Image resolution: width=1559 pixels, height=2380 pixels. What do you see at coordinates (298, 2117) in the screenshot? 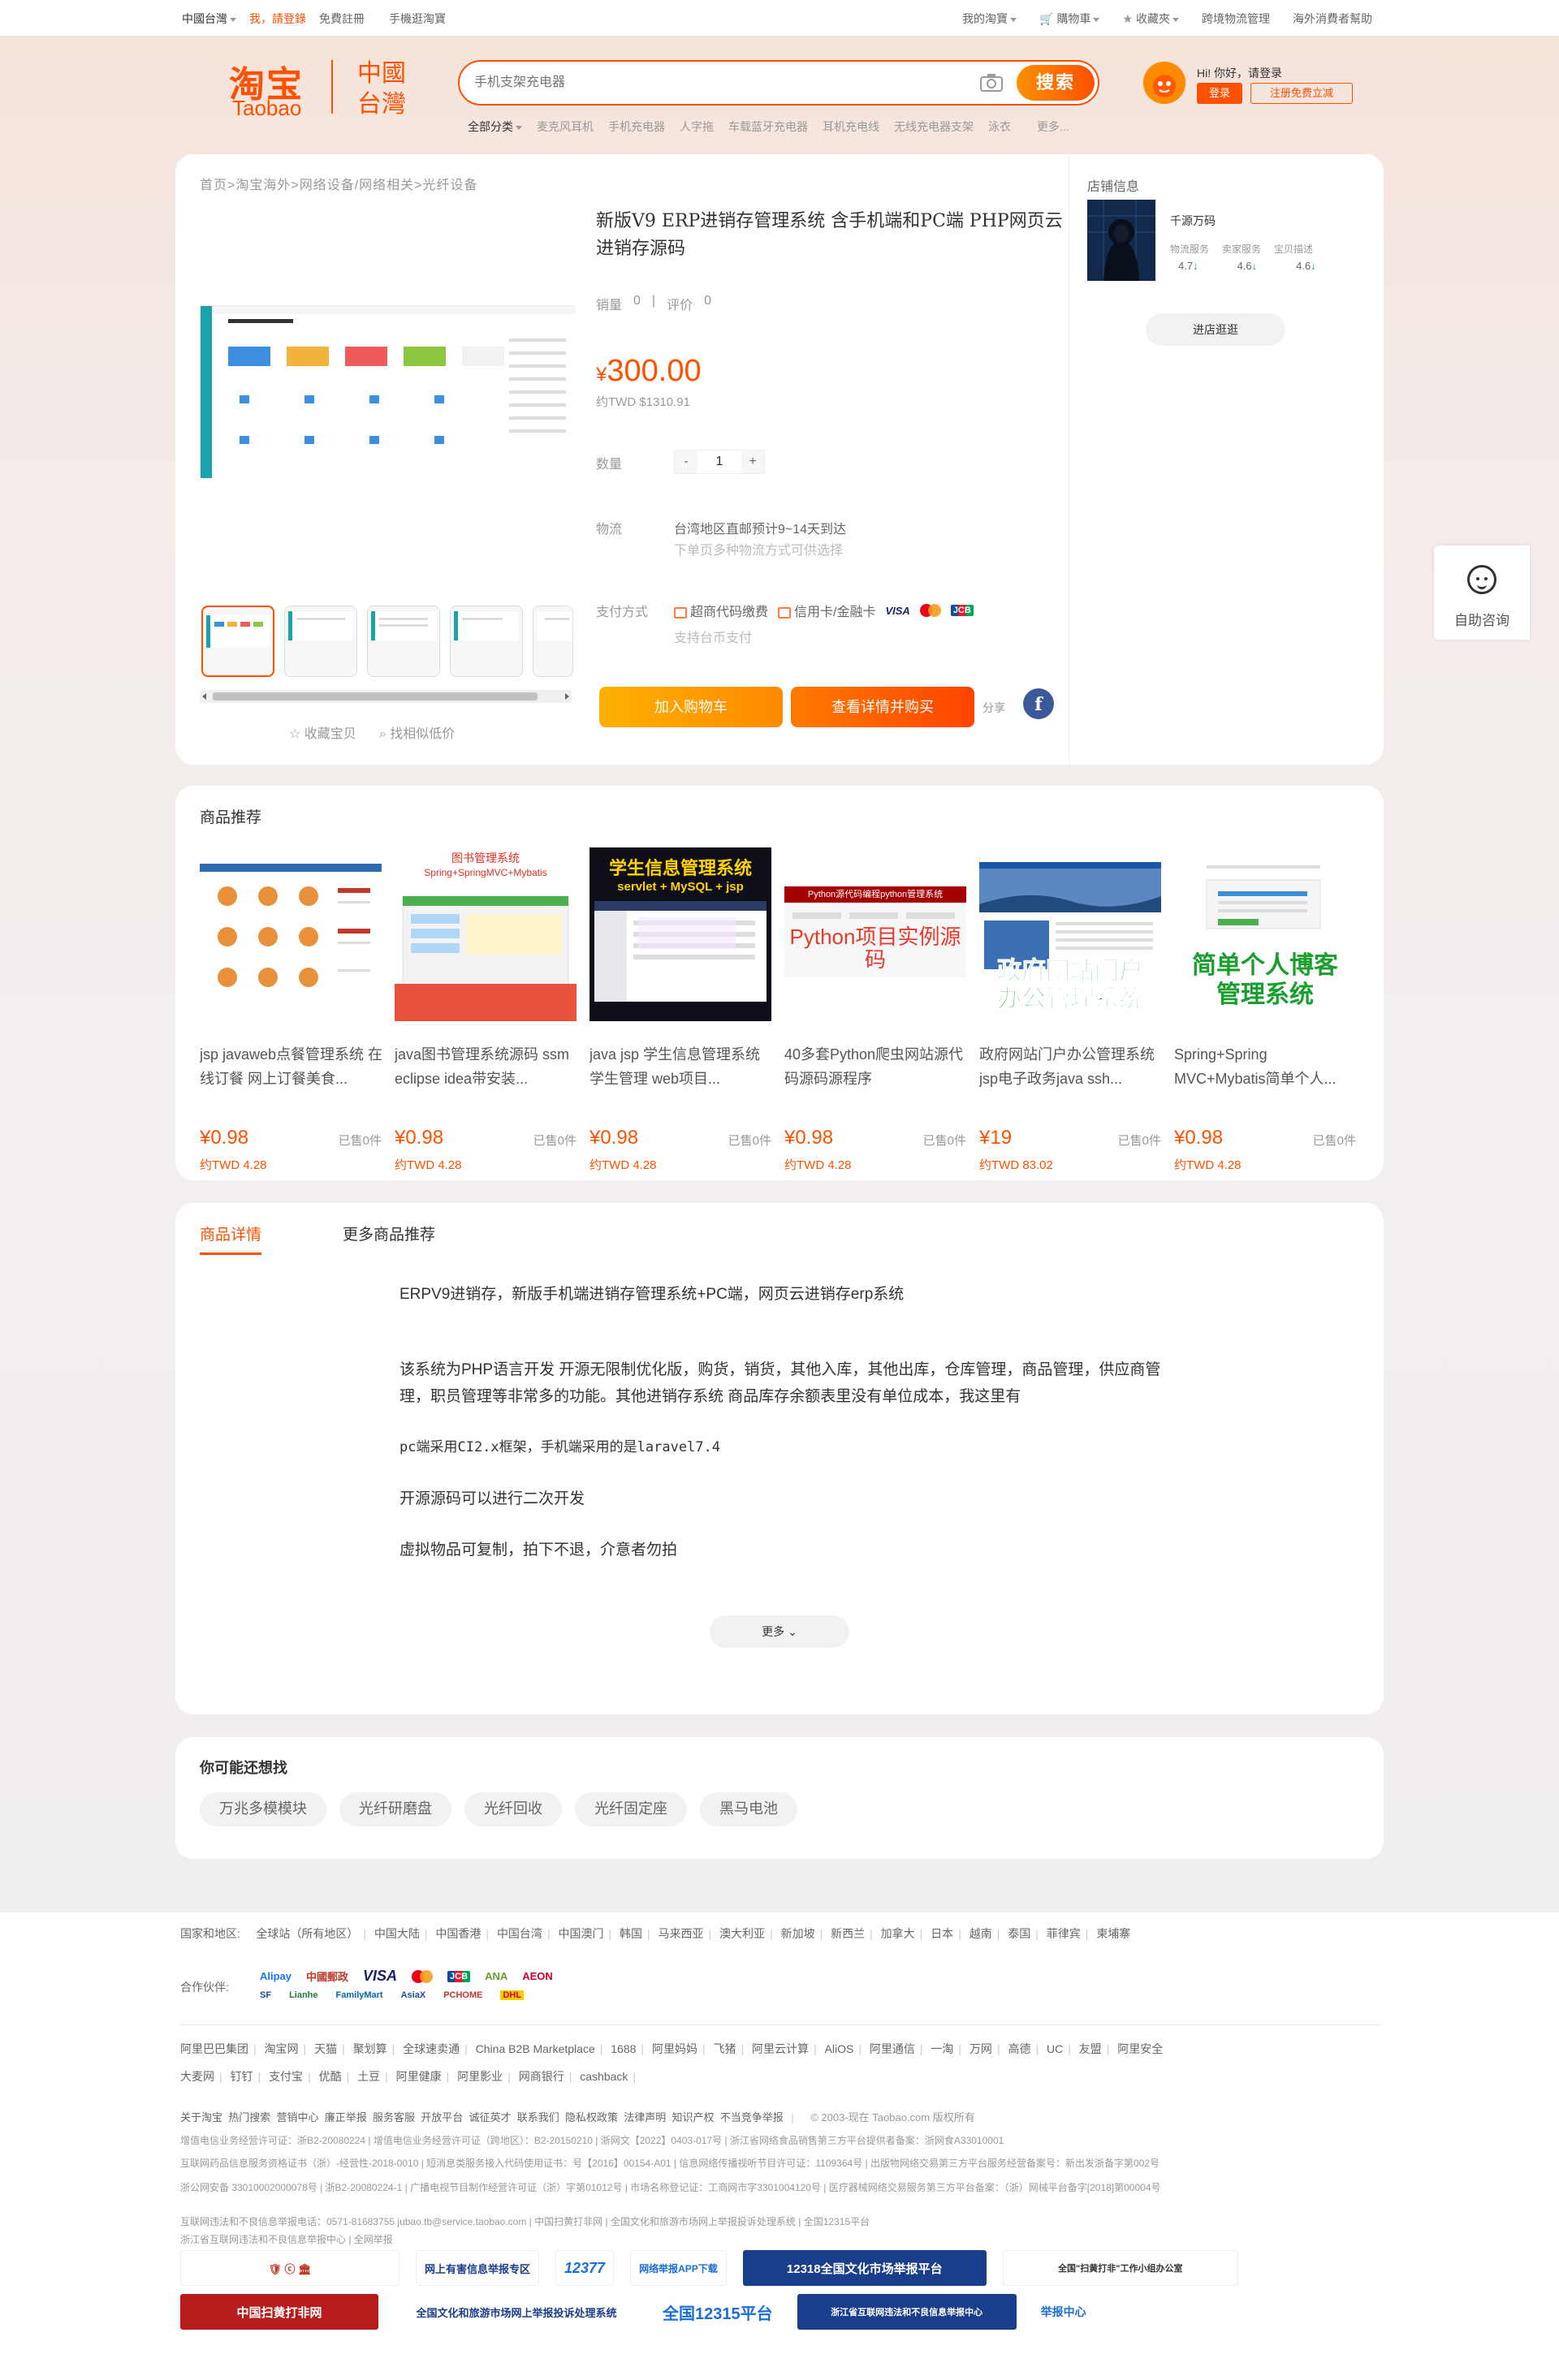
I see `about-link: 营销中心` at bounding box center [298, 2117].